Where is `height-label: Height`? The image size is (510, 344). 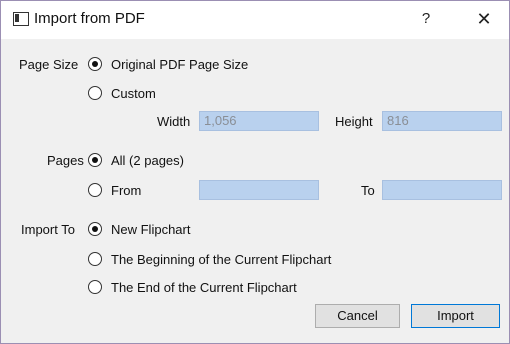 height-label: Height is located at coordinates (354, 121).